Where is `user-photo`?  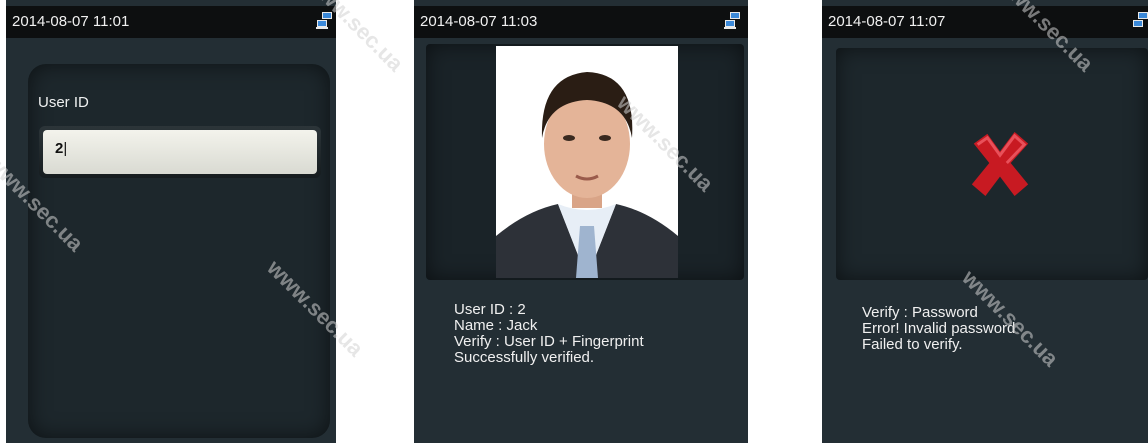 user-photo is located at coordinates (587, 162).